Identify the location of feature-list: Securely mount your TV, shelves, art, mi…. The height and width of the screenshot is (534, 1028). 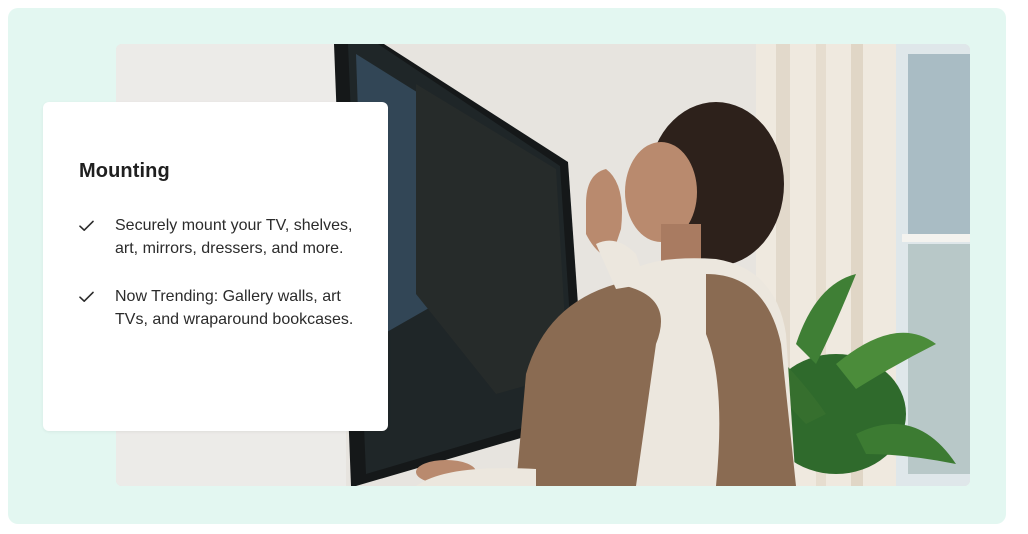
(224, 286).